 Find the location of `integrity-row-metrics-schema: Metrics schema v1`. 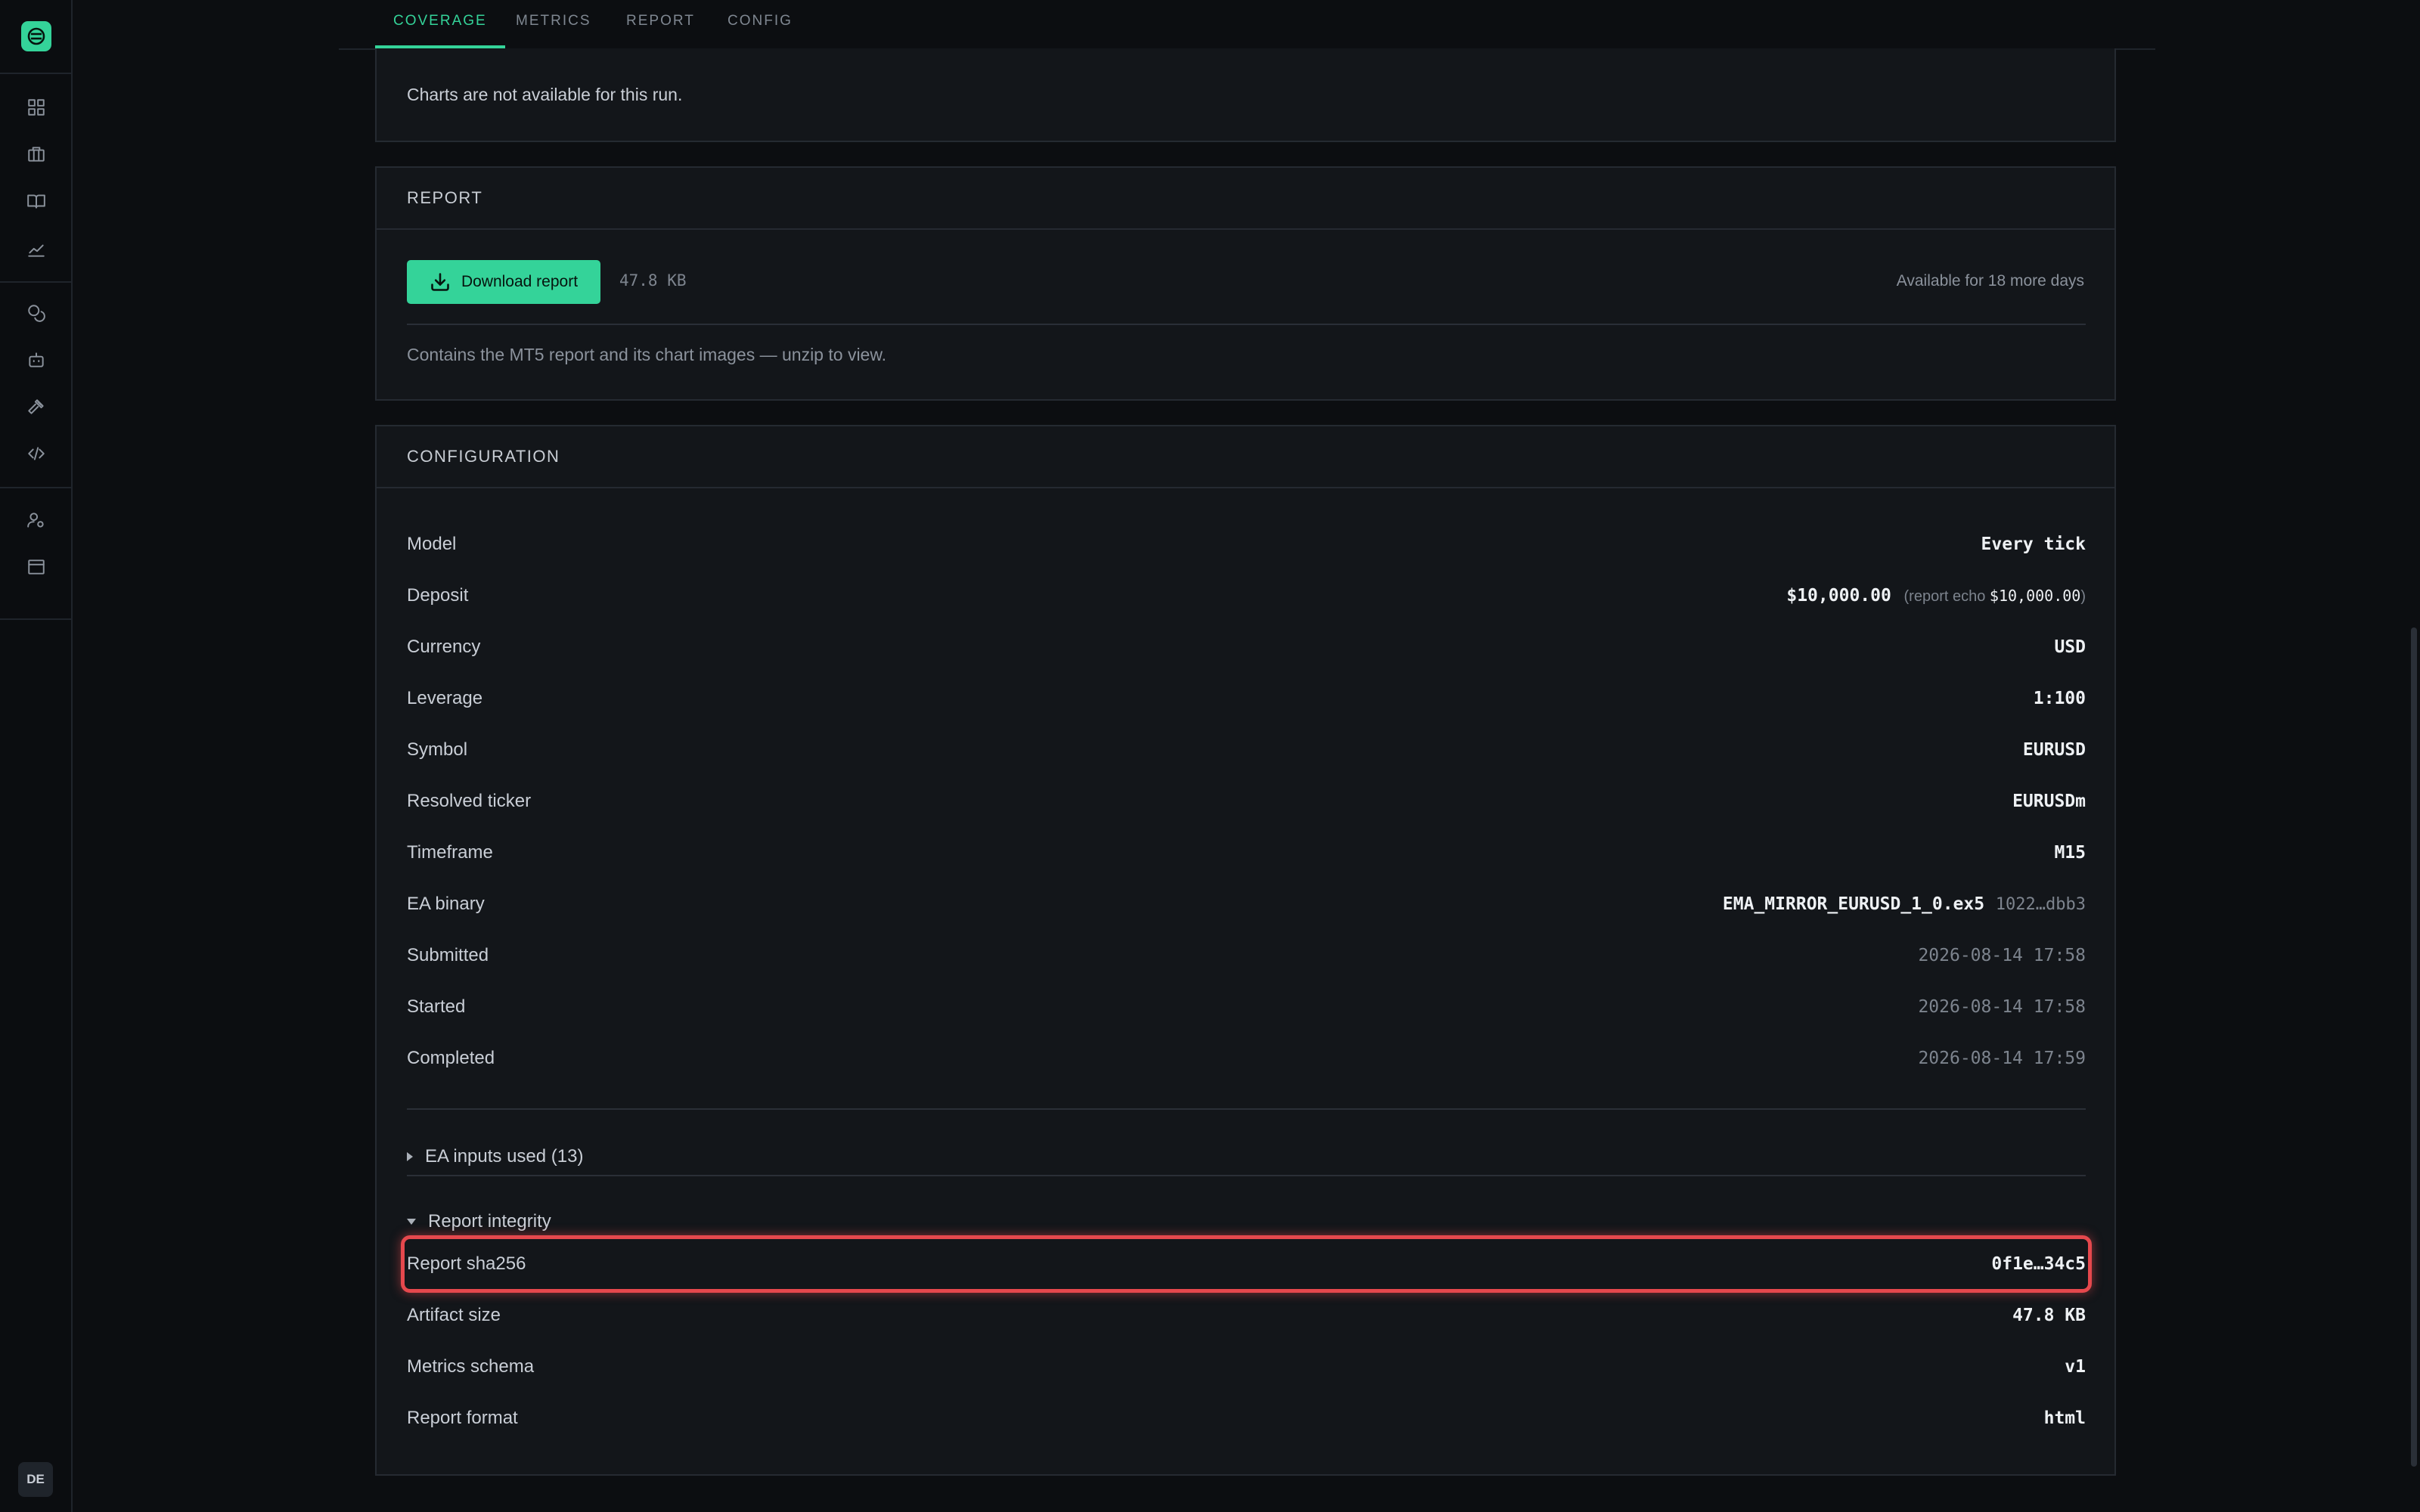

integrity-row-metrics-schema: Metrics schema v1 is located at coordinates (1246, 1367).